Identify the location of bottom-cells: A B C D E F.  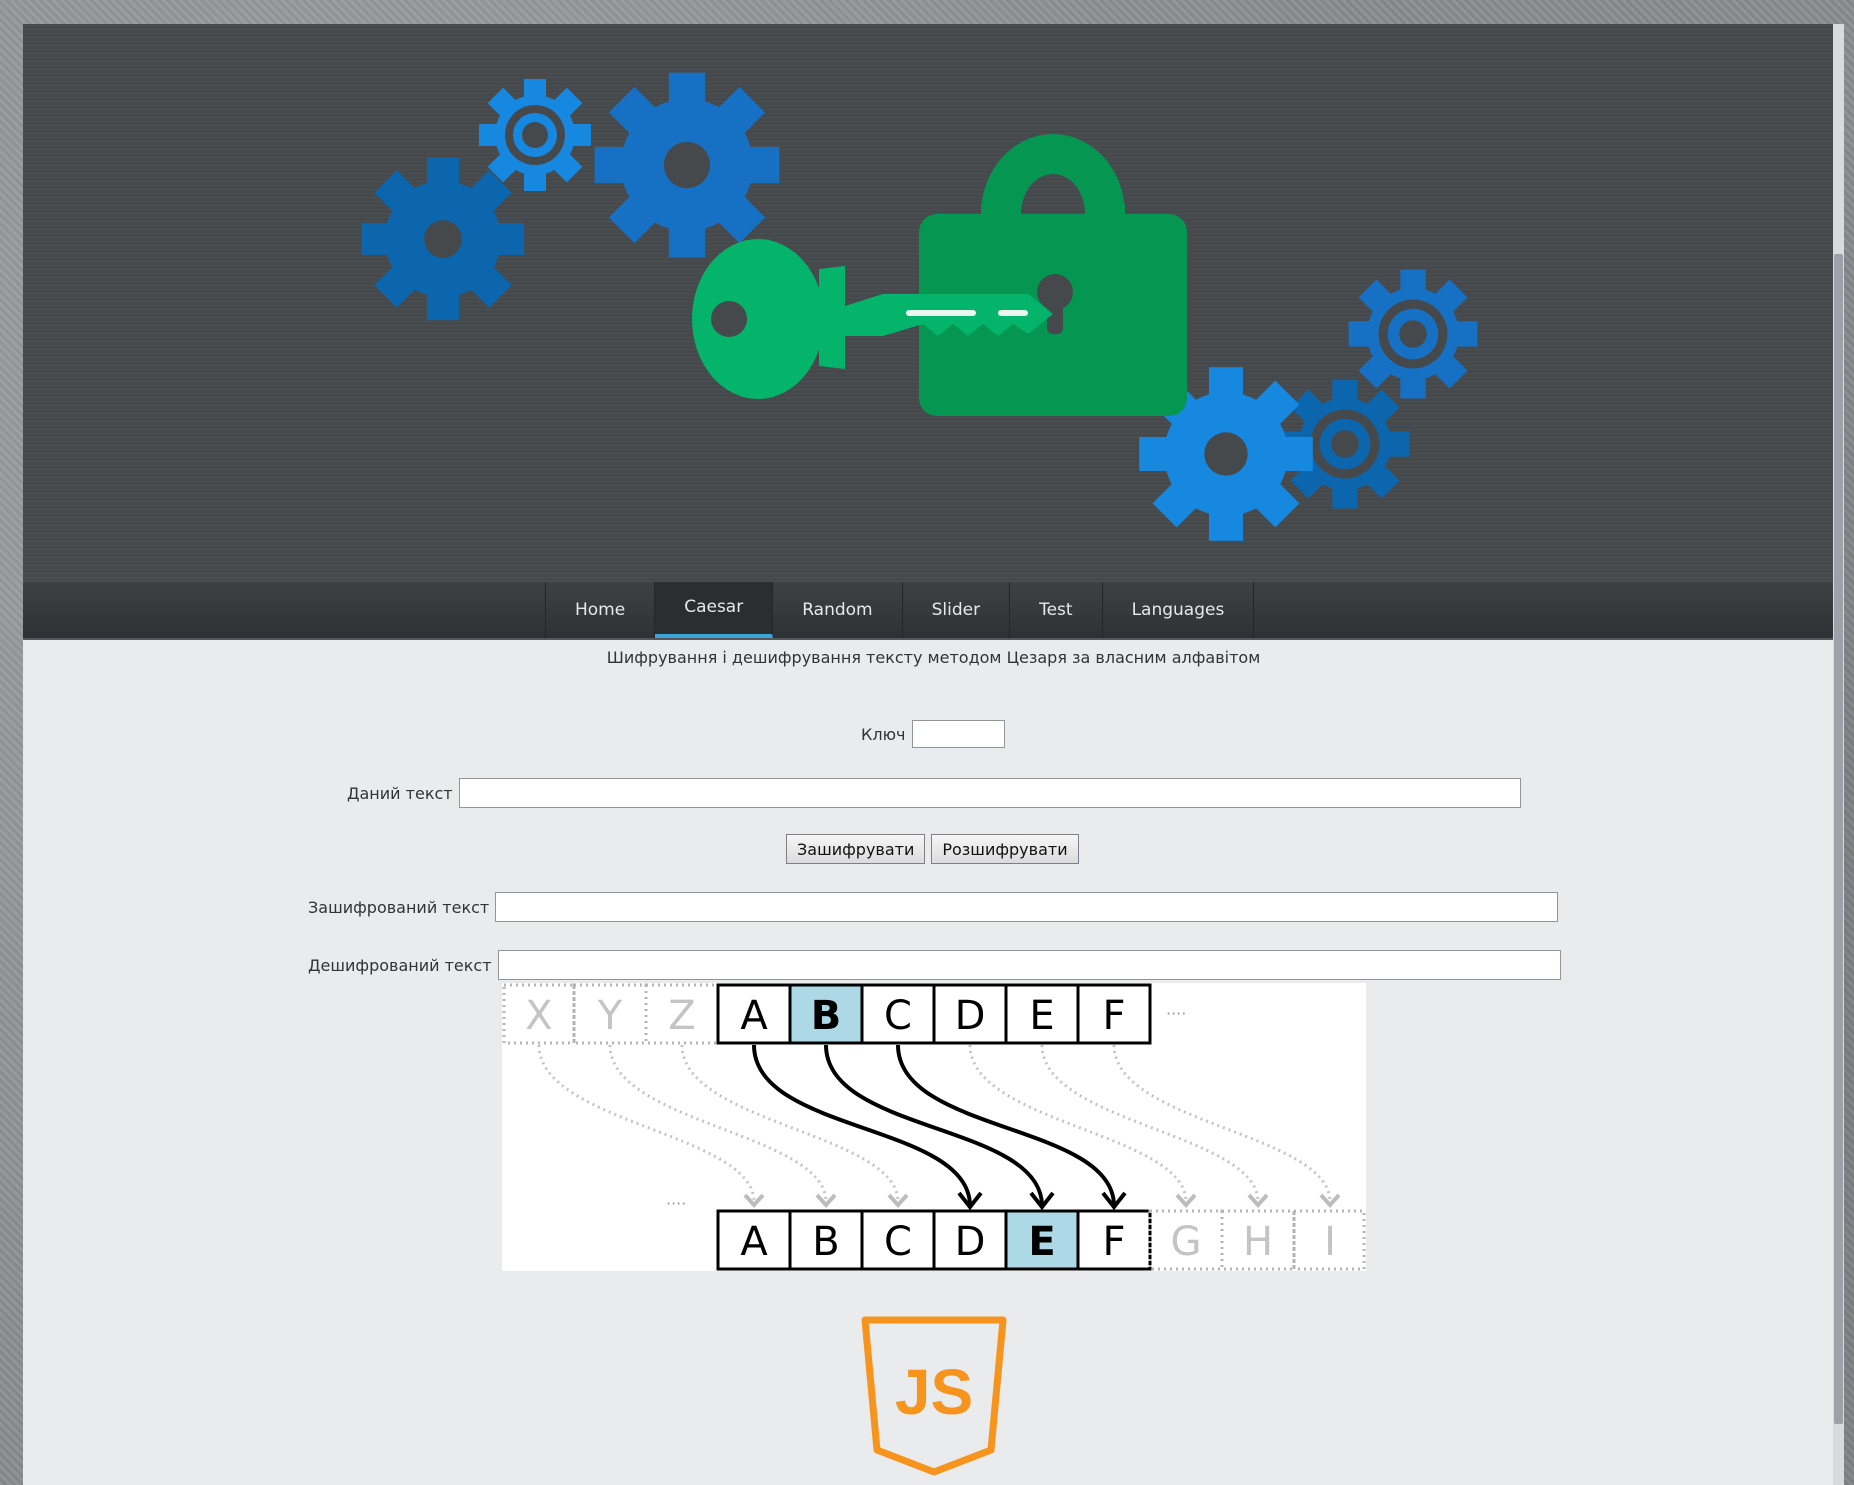
(934, 1240).